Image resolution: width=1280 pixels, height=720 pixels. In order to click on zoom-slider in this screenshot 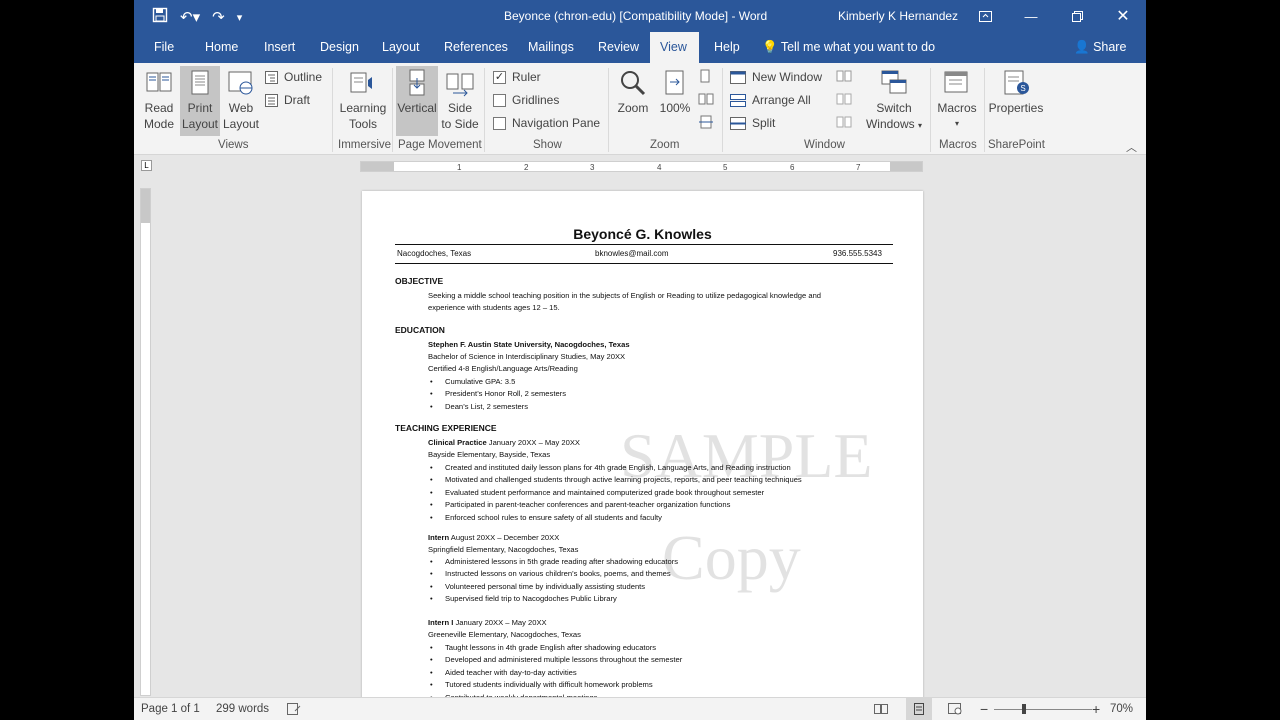, I will do `click(1043, 709)`.